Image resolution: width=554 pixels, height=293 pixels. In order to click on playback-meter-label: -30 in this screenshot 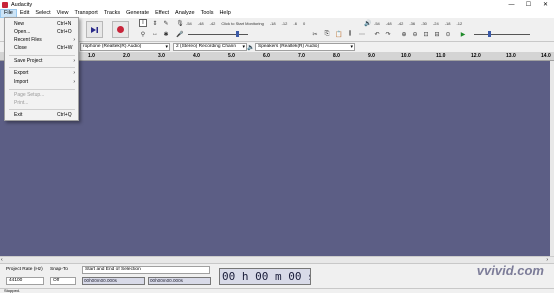, I will do `click(424, 23)`.